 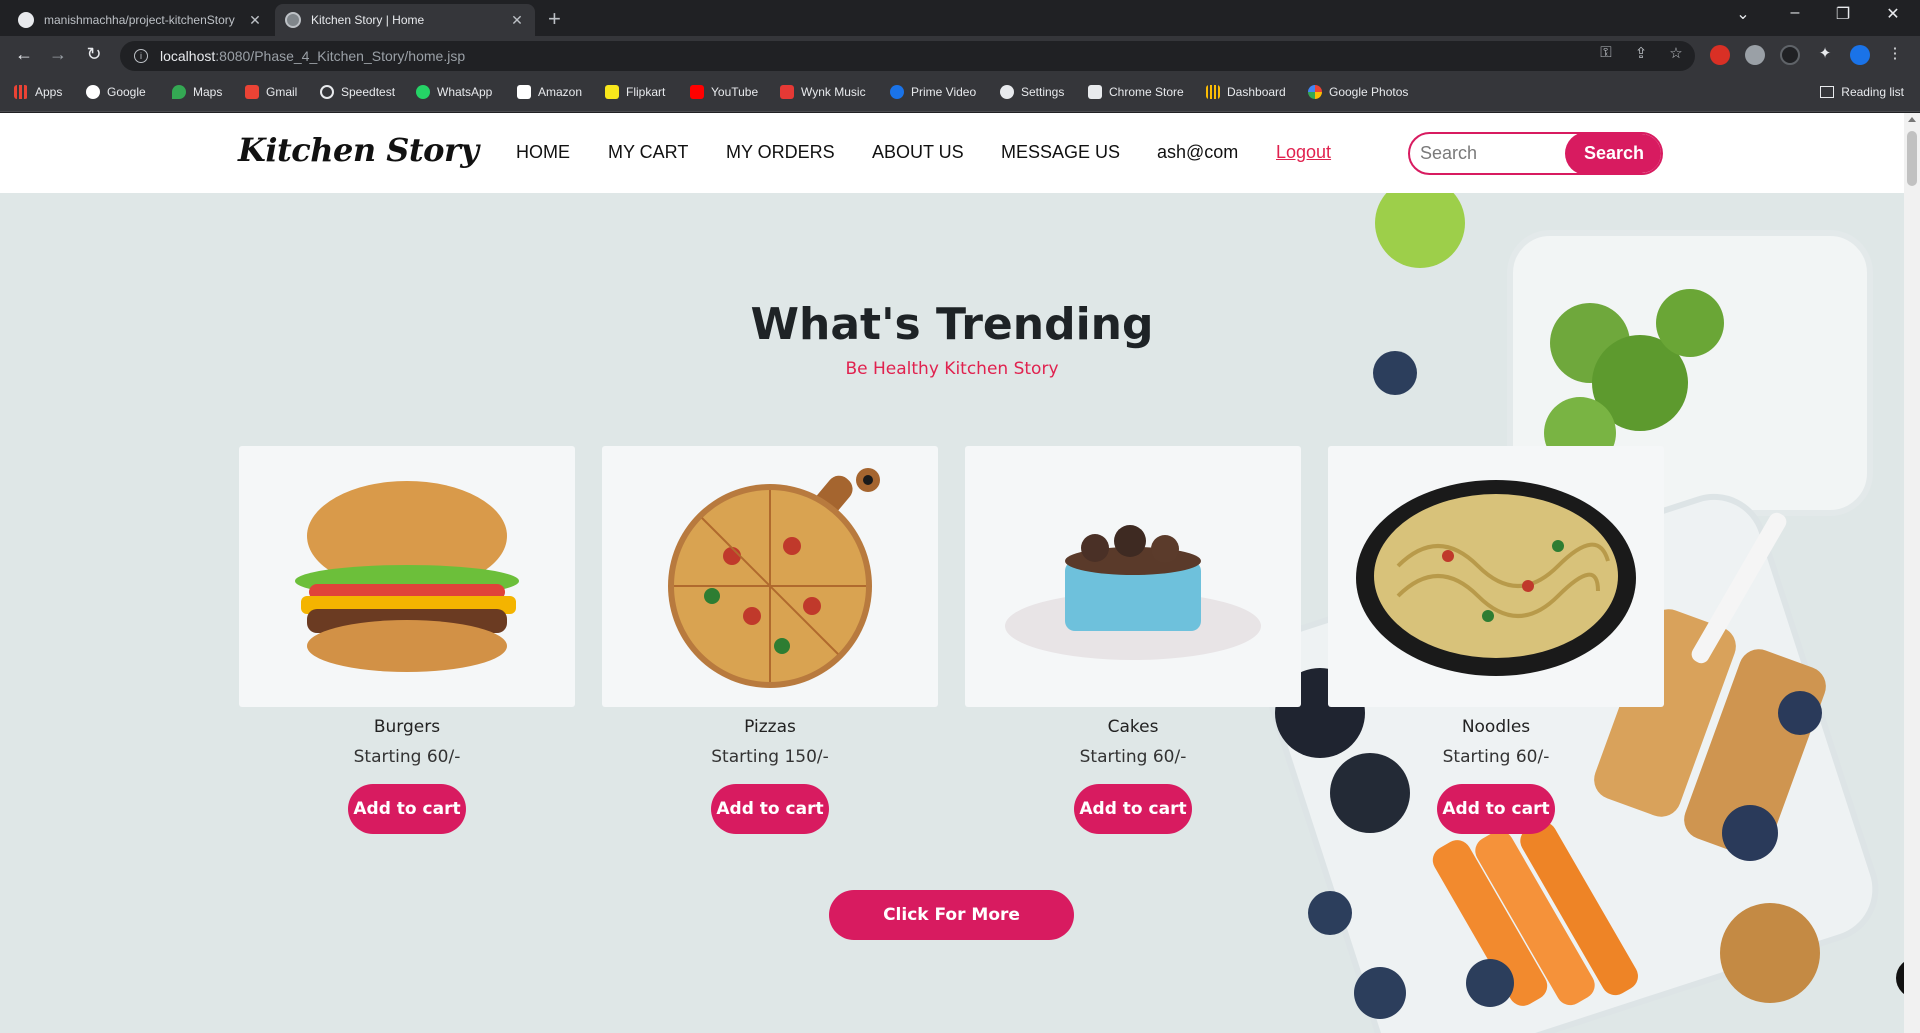 What do you see at coordinates (26, 20) in the screenshot?
I see `github-icon` at bounding box center [26, 20].